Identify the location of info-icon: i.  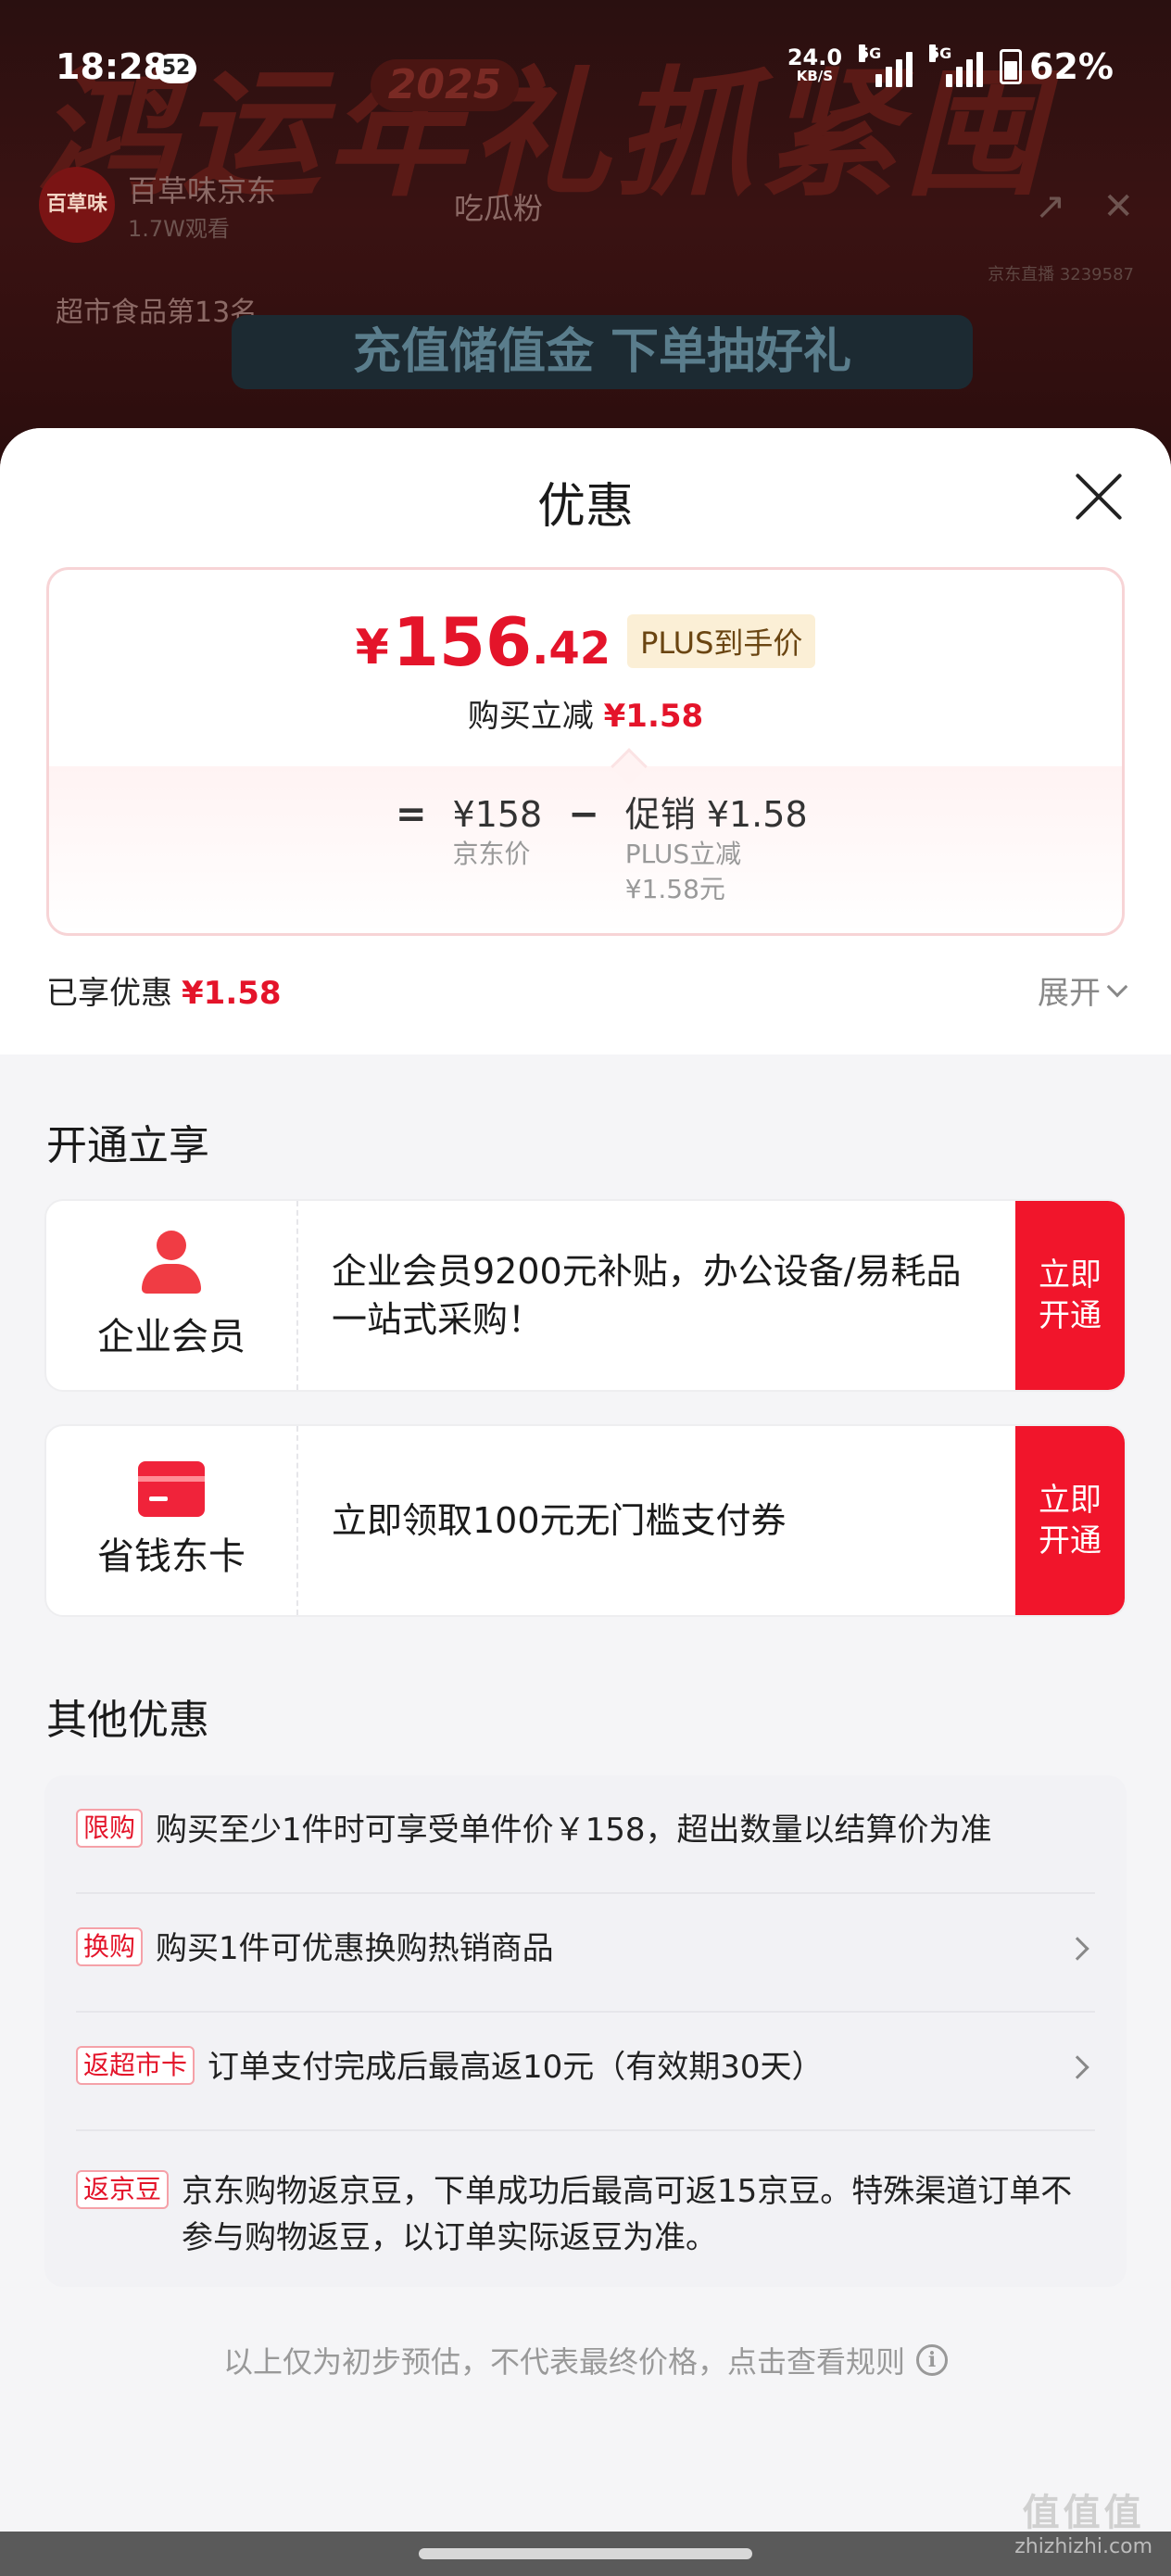
(932, 2360).